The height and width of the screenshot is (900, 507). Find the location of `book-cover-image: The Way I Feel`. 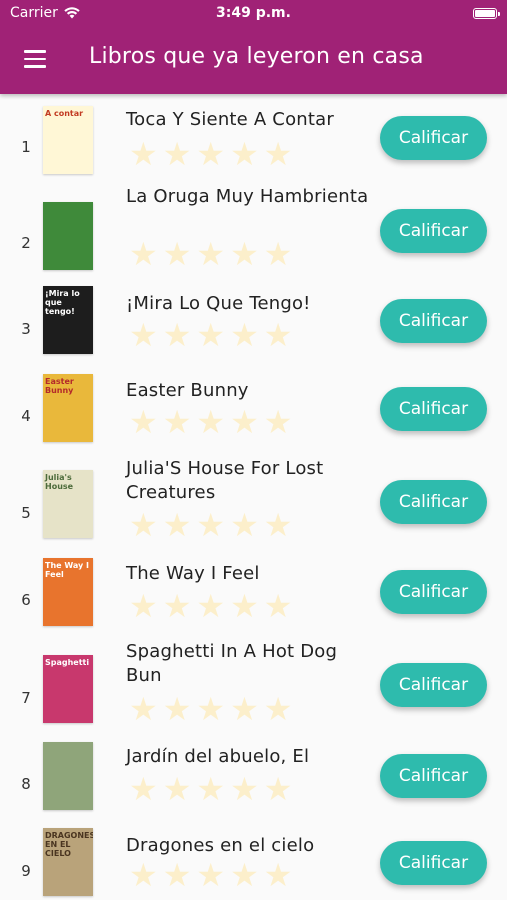

book-cover-image: The Way I Feel is located at coordinates (68, 592).